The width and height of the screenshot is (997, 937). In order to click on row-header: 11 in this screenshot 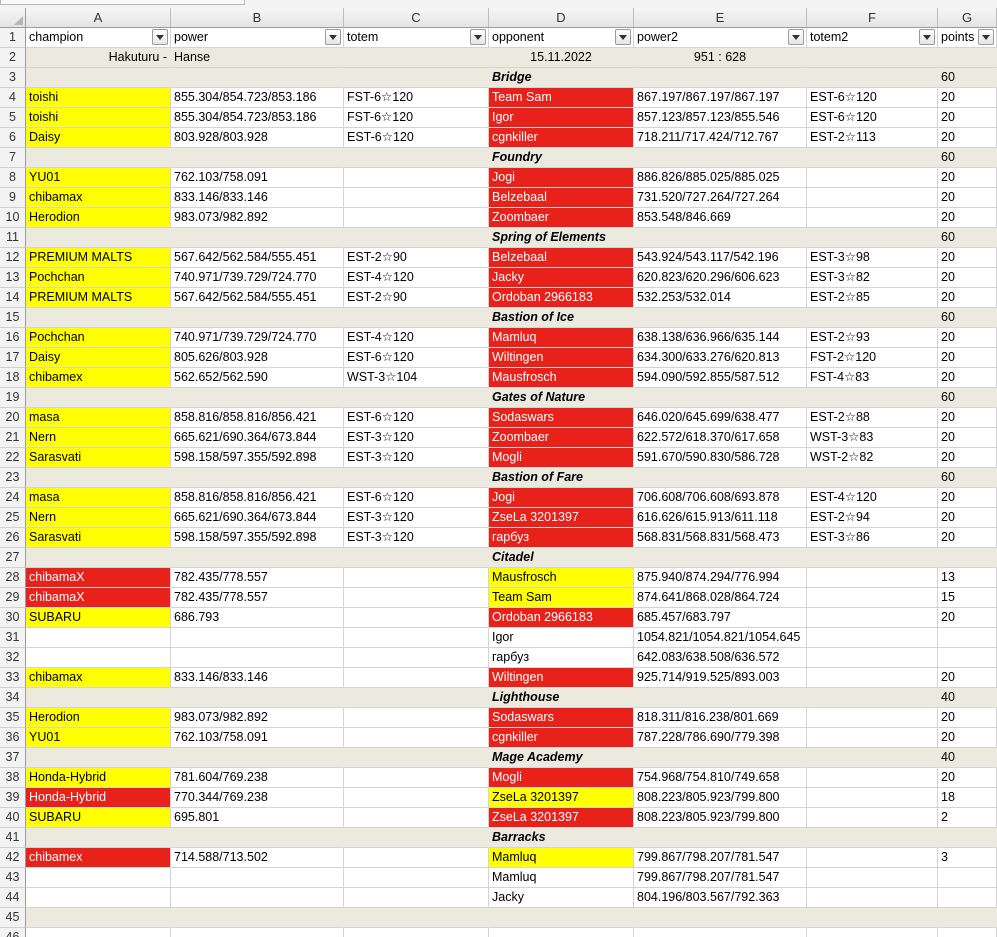, I will do `click(13, 238)`.